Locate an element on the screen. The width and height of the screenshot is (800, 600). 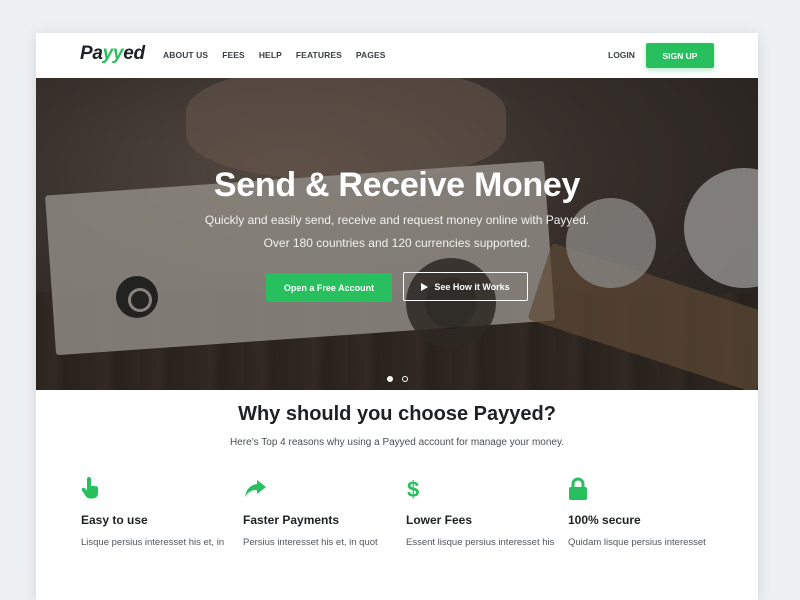
feature-title: 100% secure is located at coordinates (604, 520).